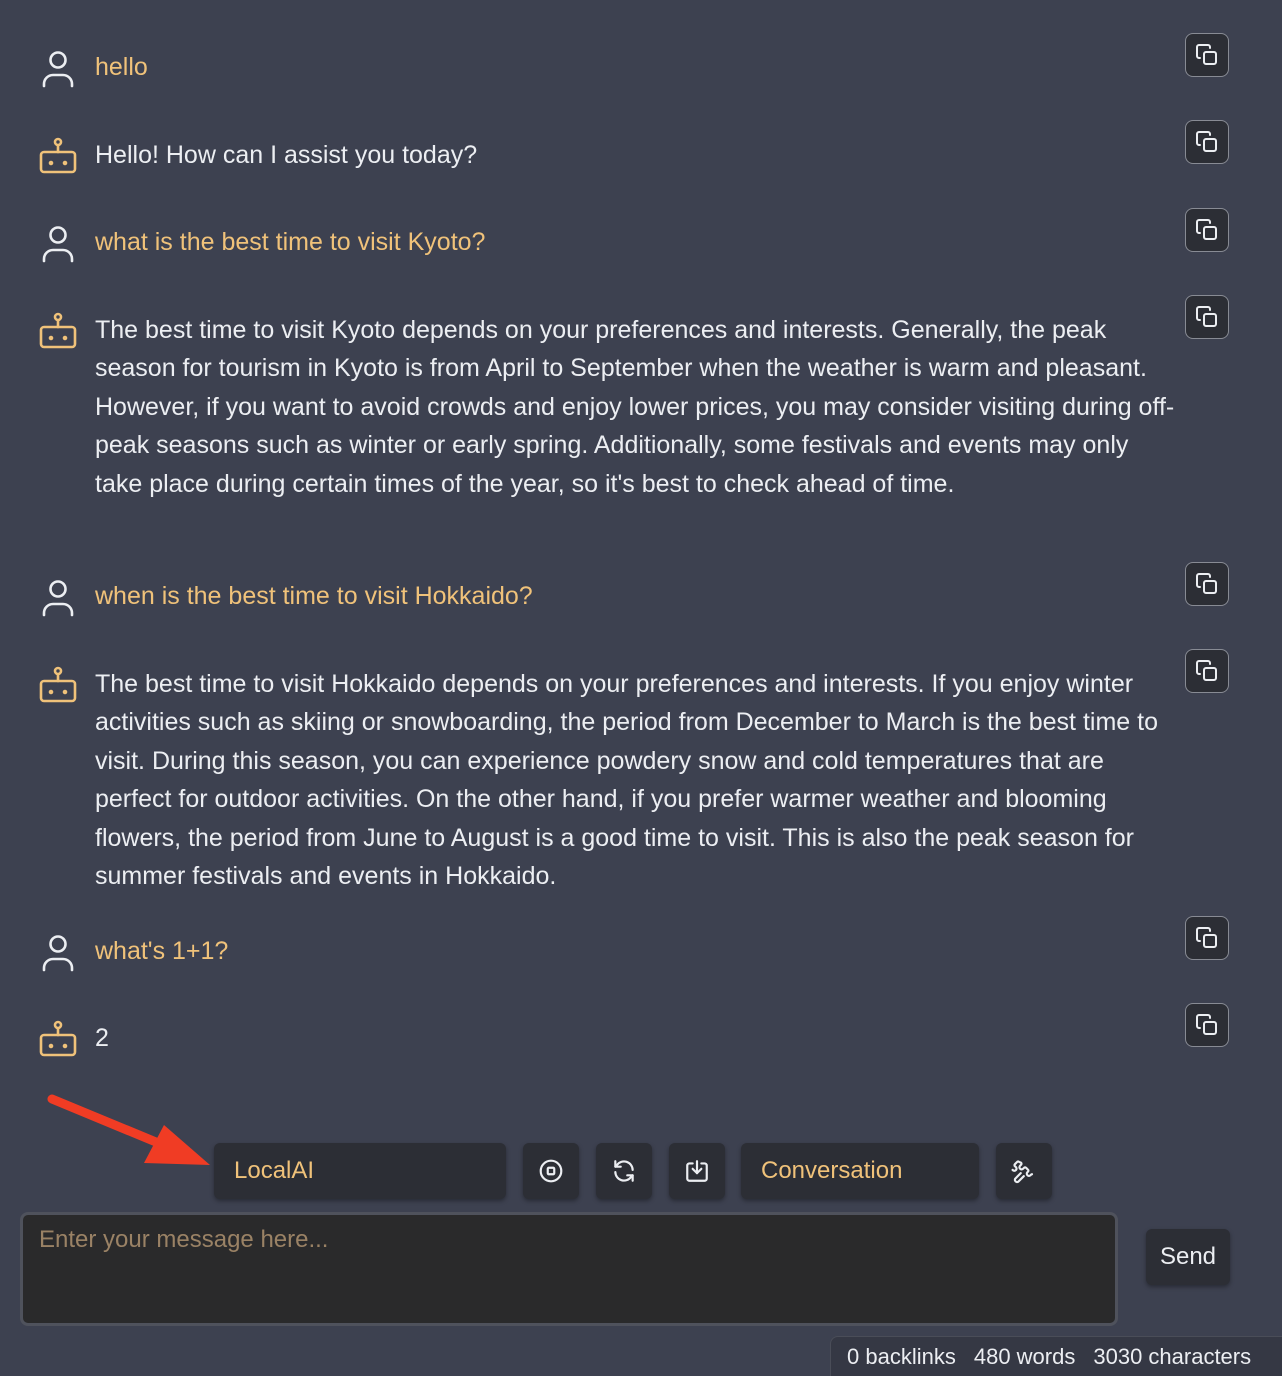 Image resolution: width=1282 pixels, height=1376 pixels. I want to click on puzzle-icon, so click(1022, 1172).